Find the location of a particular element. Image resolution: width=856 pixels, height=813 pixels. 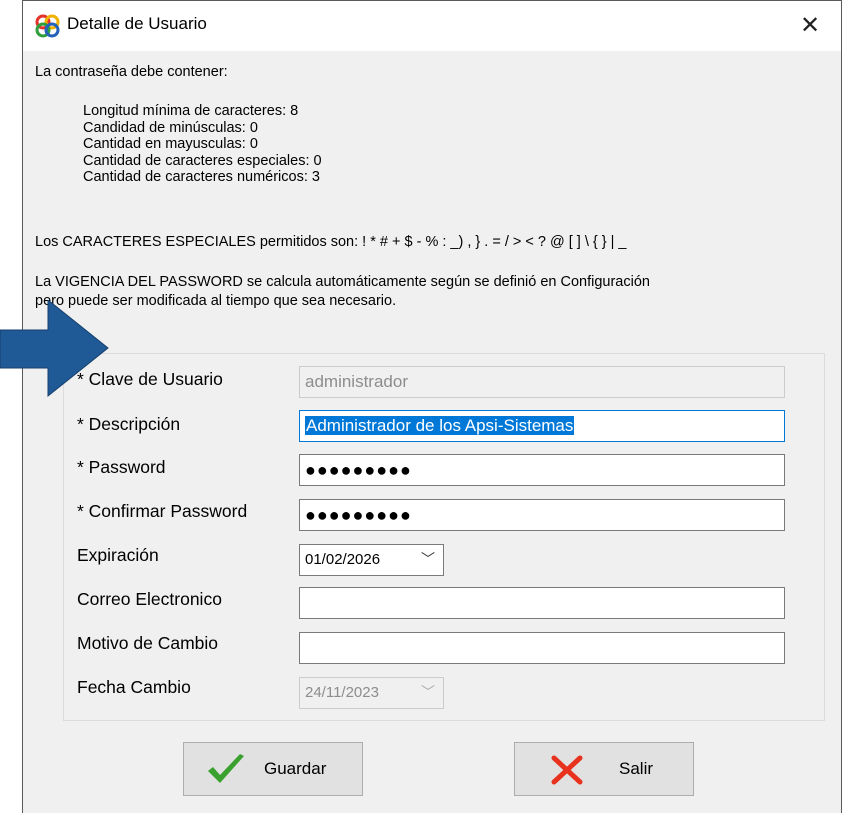

confirmar-password-input: ●●●●●●●●● is located at coordinates (542, 515).